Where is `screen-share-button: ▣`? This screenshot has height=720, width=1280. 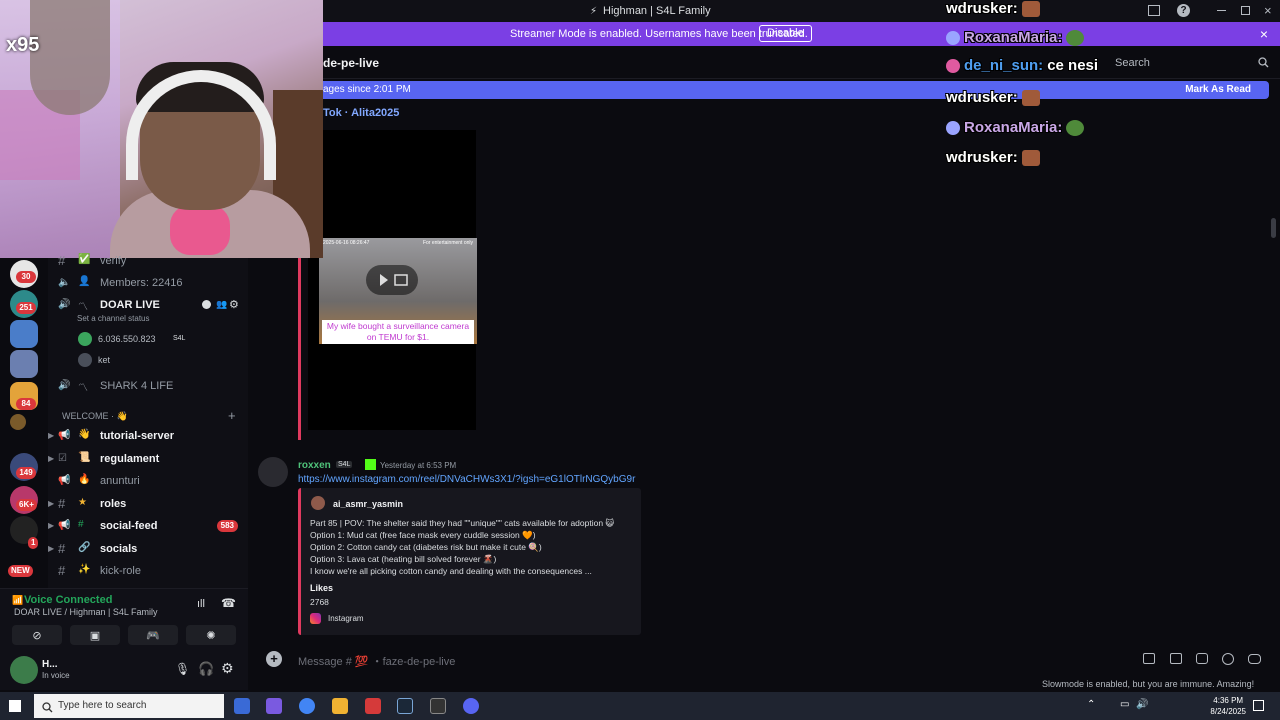
screen-share-button: ▣ is located at coordinates (95, 635).